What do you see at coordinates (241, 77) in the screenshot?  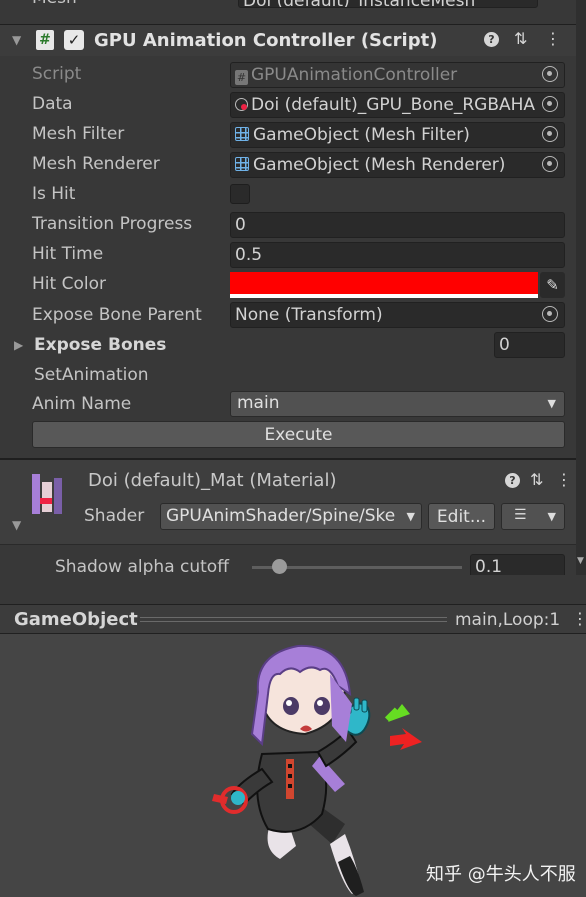 I see `script-file-icon: #` at bounding box center [241, 77].